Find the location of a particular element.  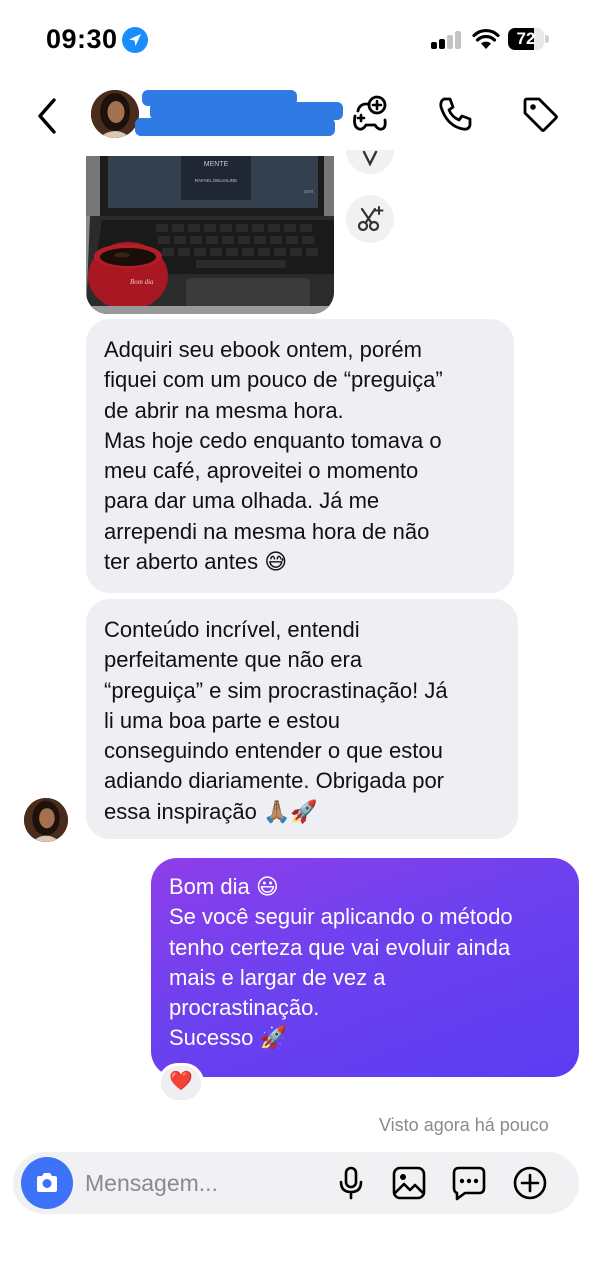

seen-status: Visto agora há pouco is located at coordinates (464, 1125).